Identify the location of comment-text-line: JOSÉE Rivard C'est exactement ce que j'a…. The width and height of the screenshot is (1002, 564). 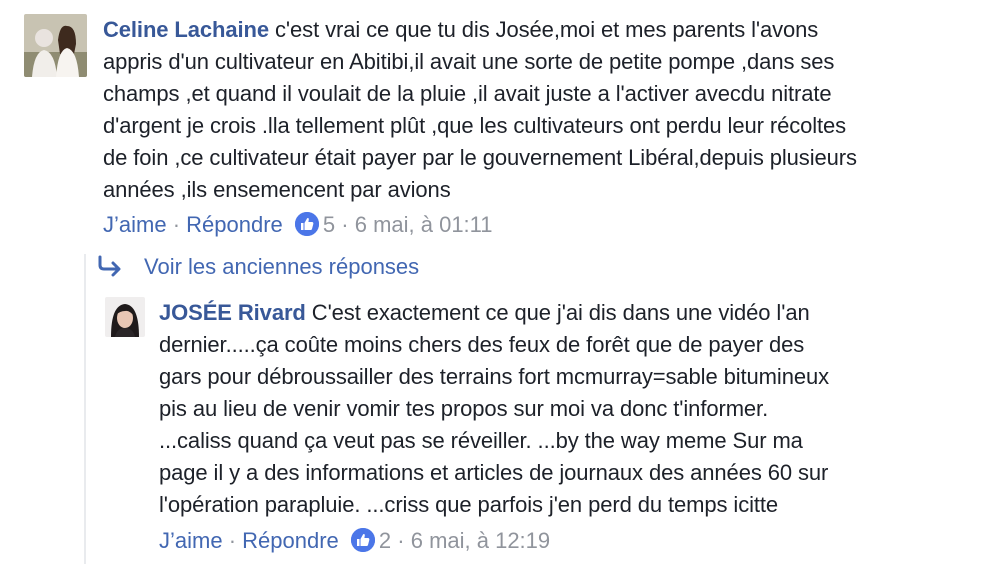
(484, 312).